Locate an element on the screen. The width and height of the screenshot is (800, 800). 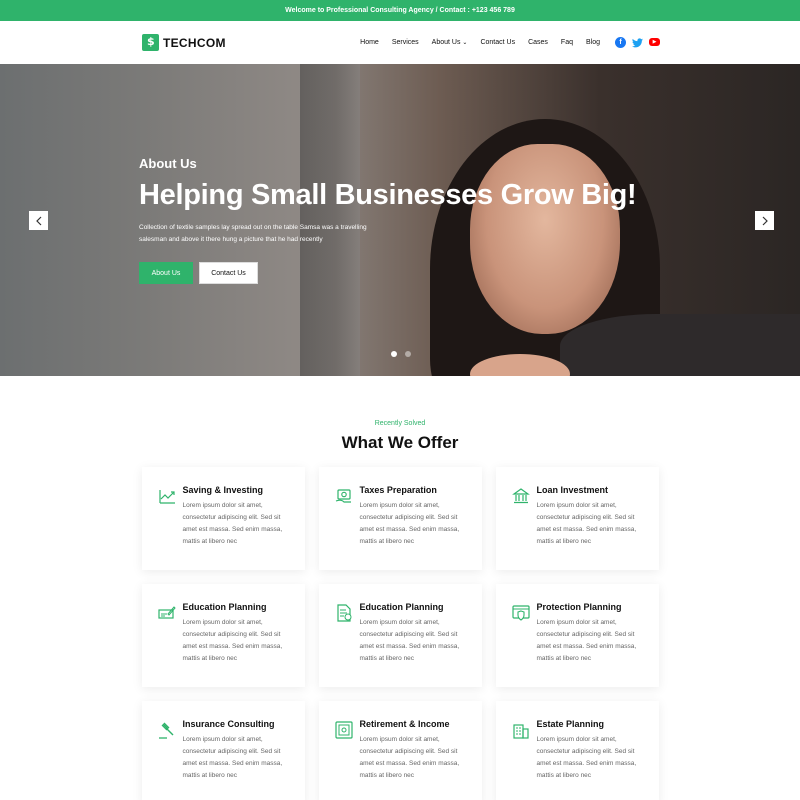
service-card-title: Estate Planning is located at coordinates (570, 724).